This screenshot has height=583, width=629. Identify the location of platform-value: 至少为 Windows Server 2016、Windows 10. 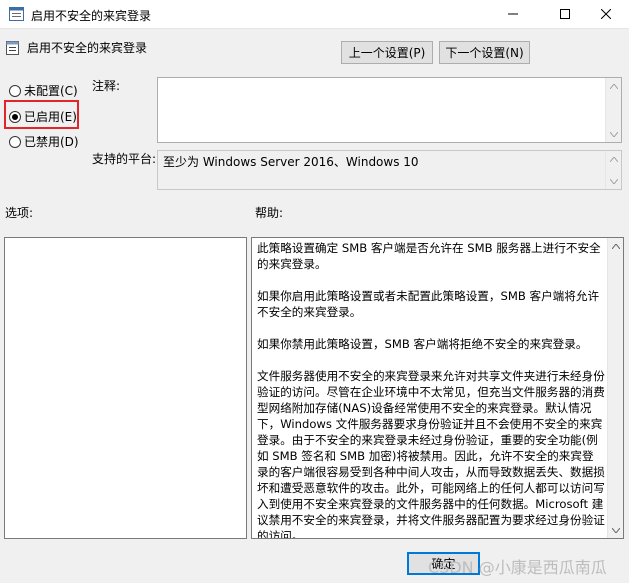
(291, 162).